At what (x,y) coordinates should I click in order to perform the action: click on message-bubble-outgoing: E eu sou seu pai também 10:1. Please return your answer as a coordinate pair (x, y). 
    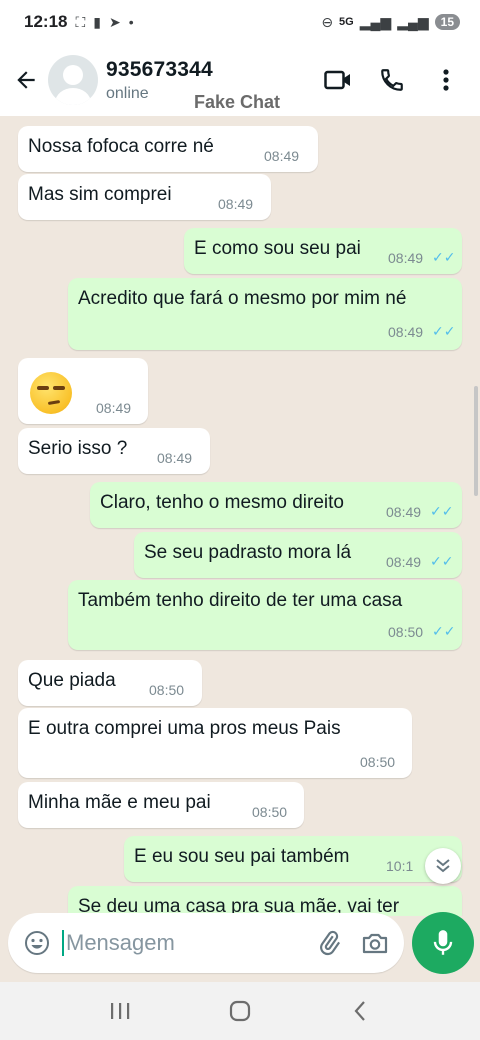
    Looking at the image, I should click on (293, 859).